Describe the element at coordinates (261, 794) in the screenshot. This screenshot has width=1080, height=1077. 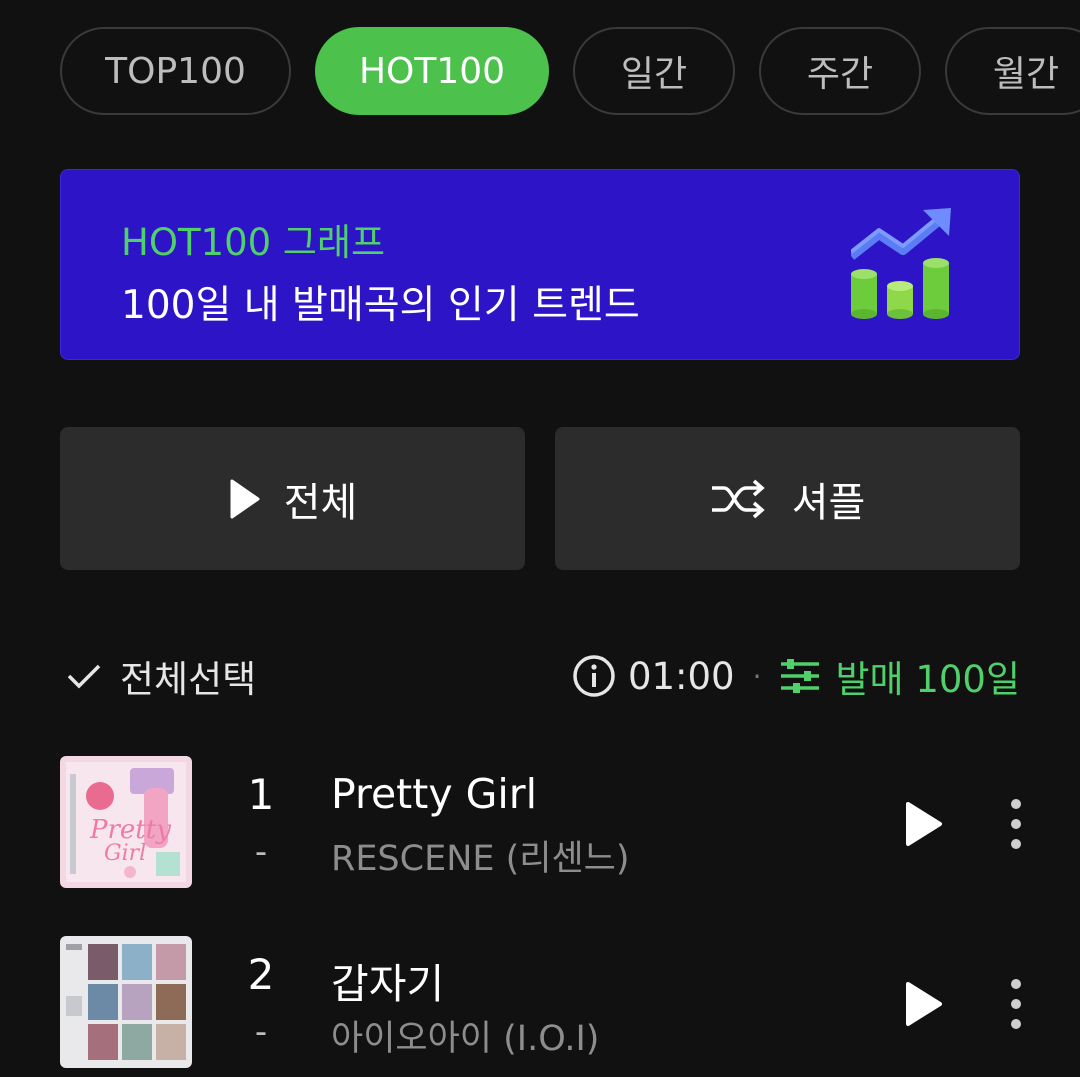
I see `rank-number: 1` at that location.